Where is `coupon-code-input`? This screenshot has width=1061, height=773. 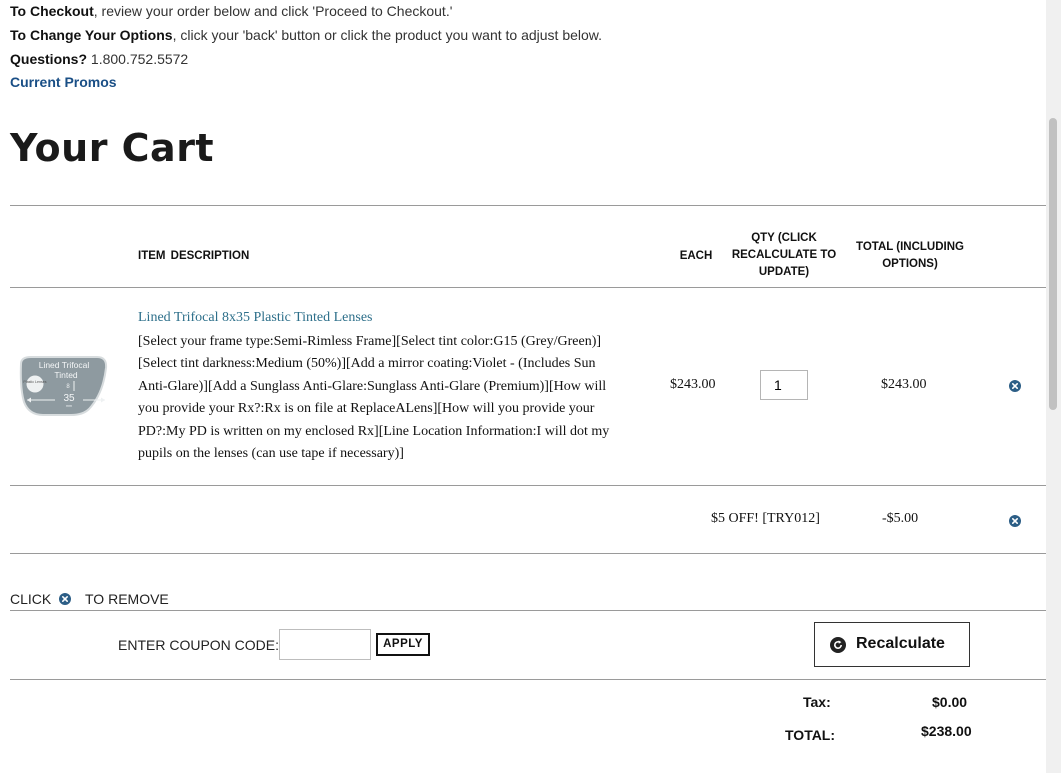
coupon-code-input is located at coordinates (325, 644).